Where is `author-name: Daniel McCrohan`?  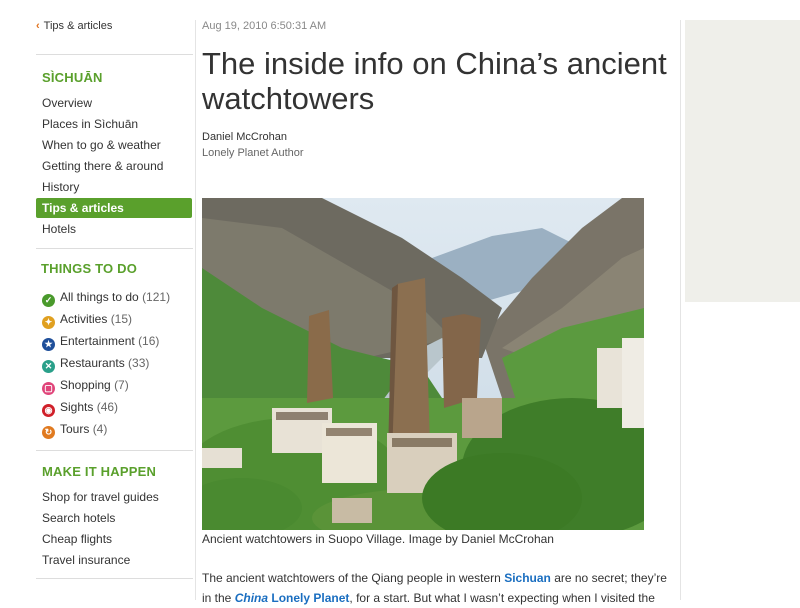
author-name: Daniel McCrohan is located at coordinates (244, 137).